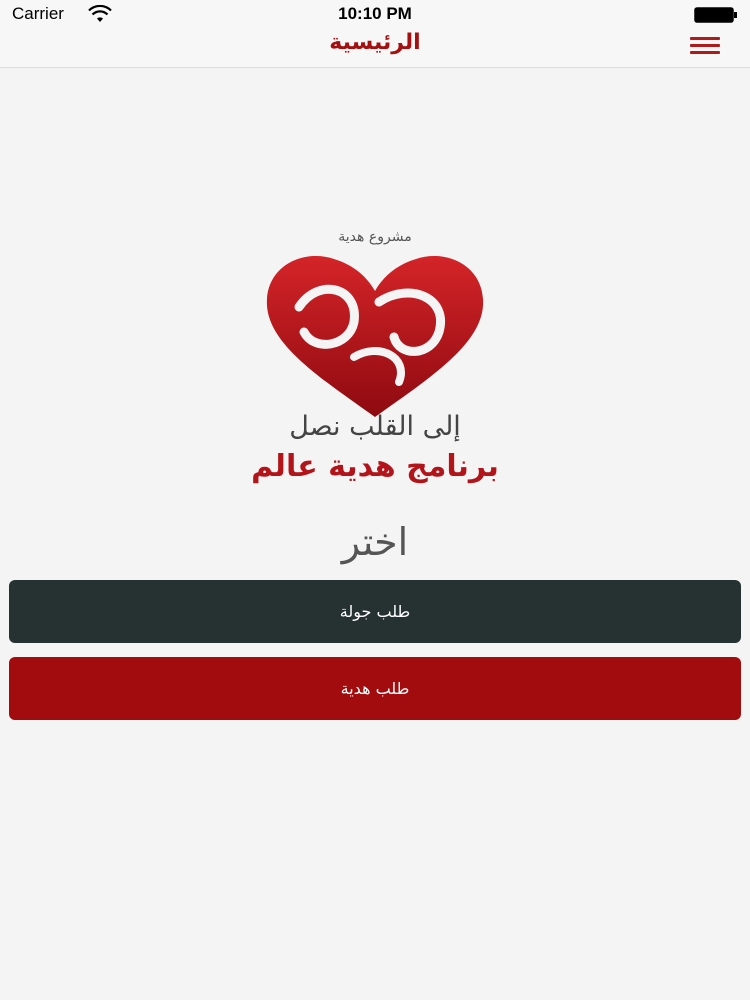 The image size is (750, 1000). What do you see at coordinates (375, 237) in the screenshot?
I see `logo-project-label: مشروع هدية` at bounding box center [375, 237].